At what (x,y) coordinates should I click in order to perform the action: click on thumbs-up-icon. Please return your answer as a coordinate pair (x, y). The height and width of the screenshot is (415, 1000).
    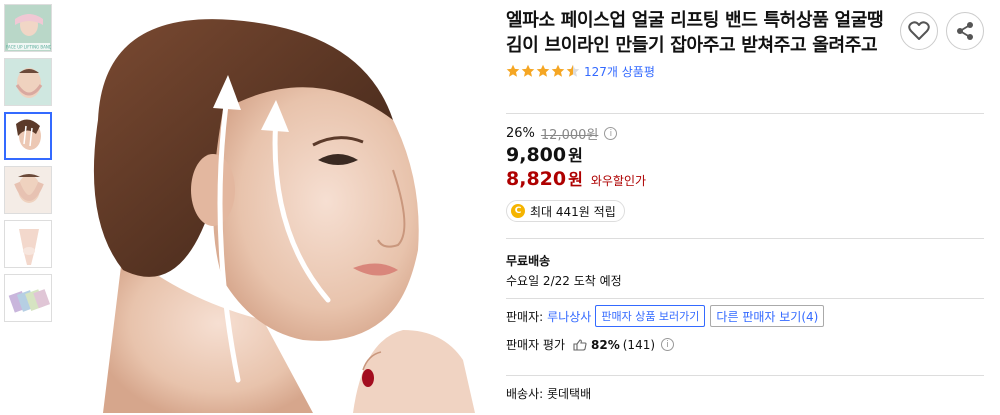
    Looking at the image, I should click on (580, 344).